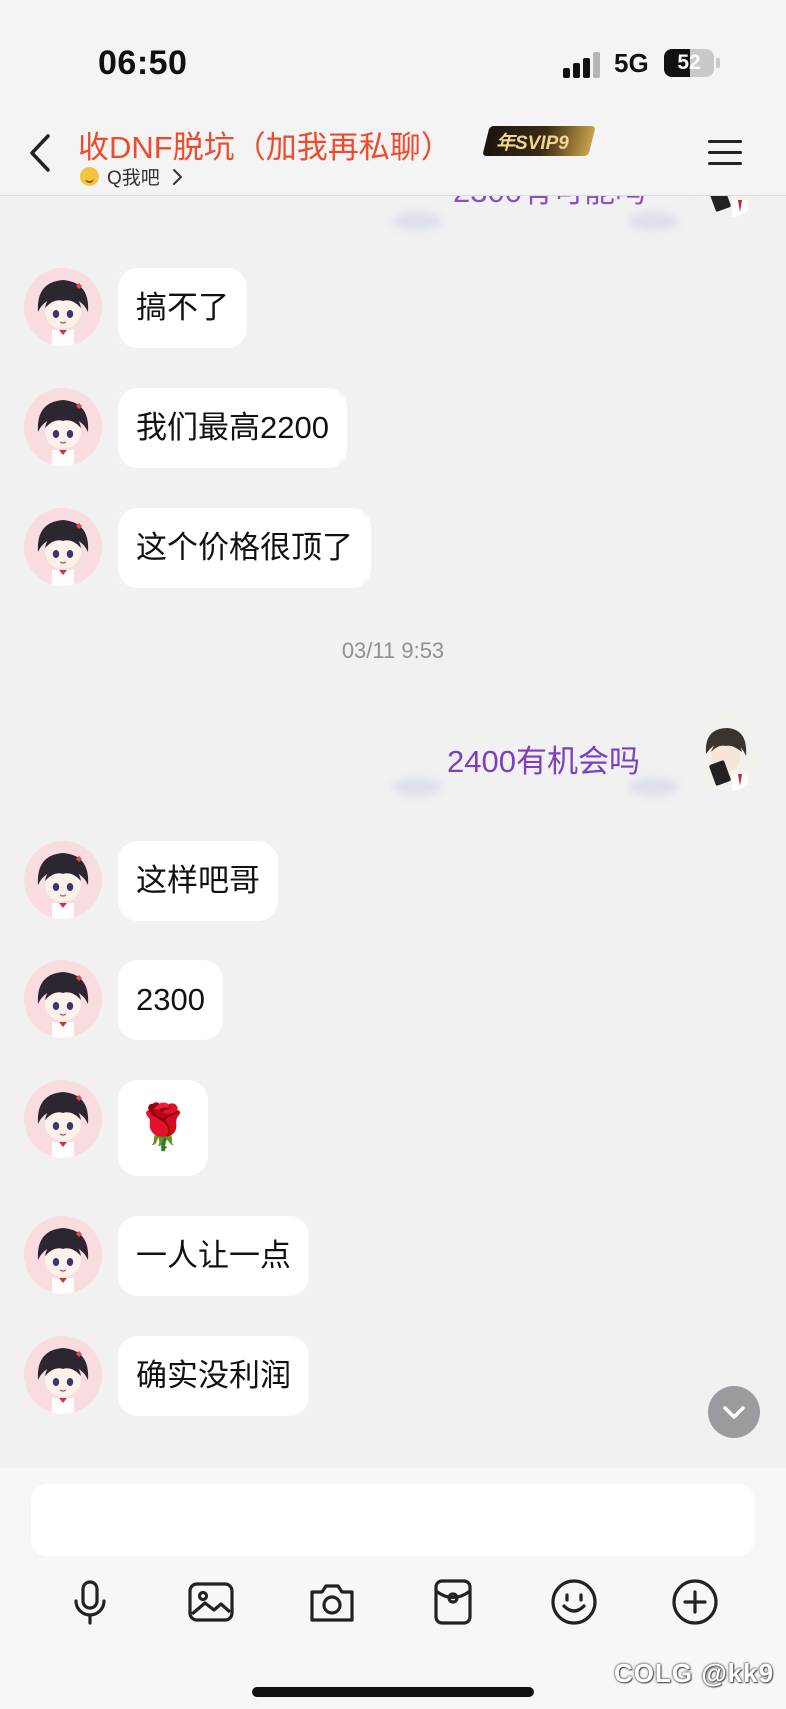 The image size is (786, 1709). Describe the element at coordinates (265, 144) in the screenshot. I see `chat-title: 收DNF脱坑（加我再私聊）` at that location.